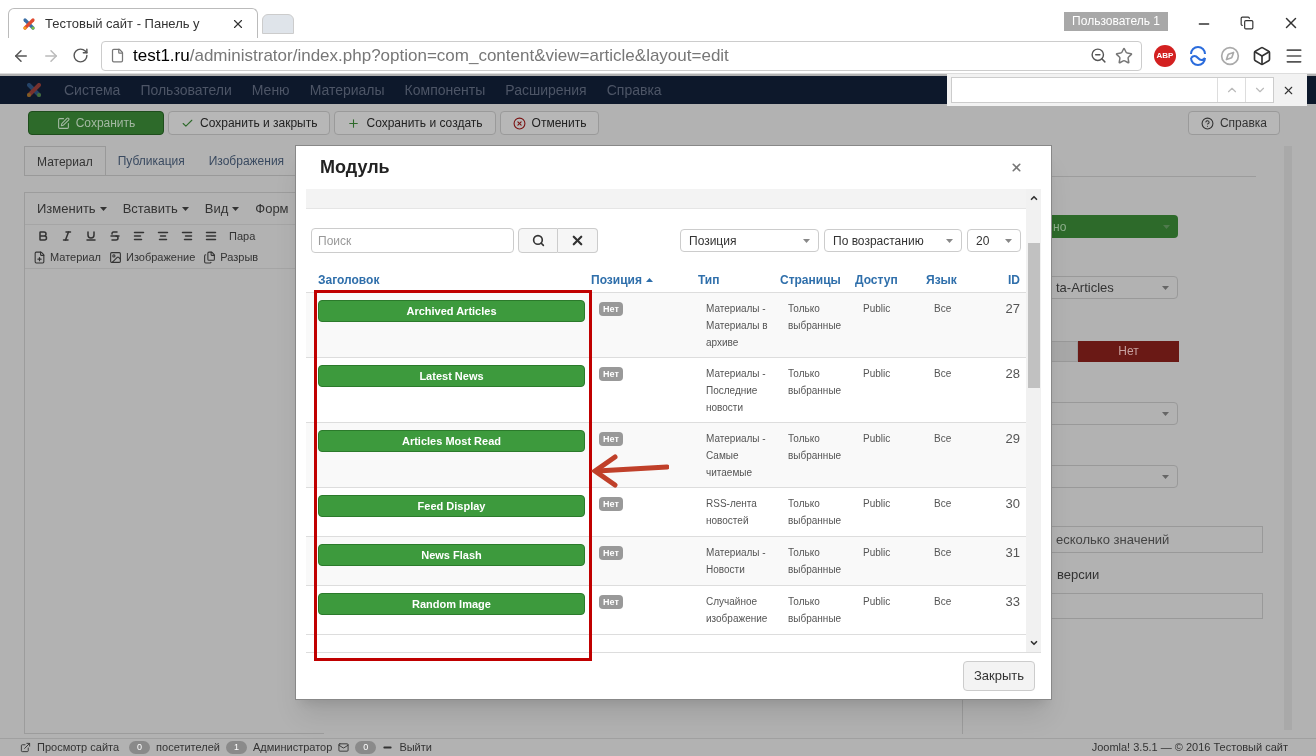 The width and height of the screenshot is (1316, 756). What do you see at coordinates (736, 561) in the screenshot?
I see `table-cell-text: Материалы - Новости` at bounding box center [736, 561].